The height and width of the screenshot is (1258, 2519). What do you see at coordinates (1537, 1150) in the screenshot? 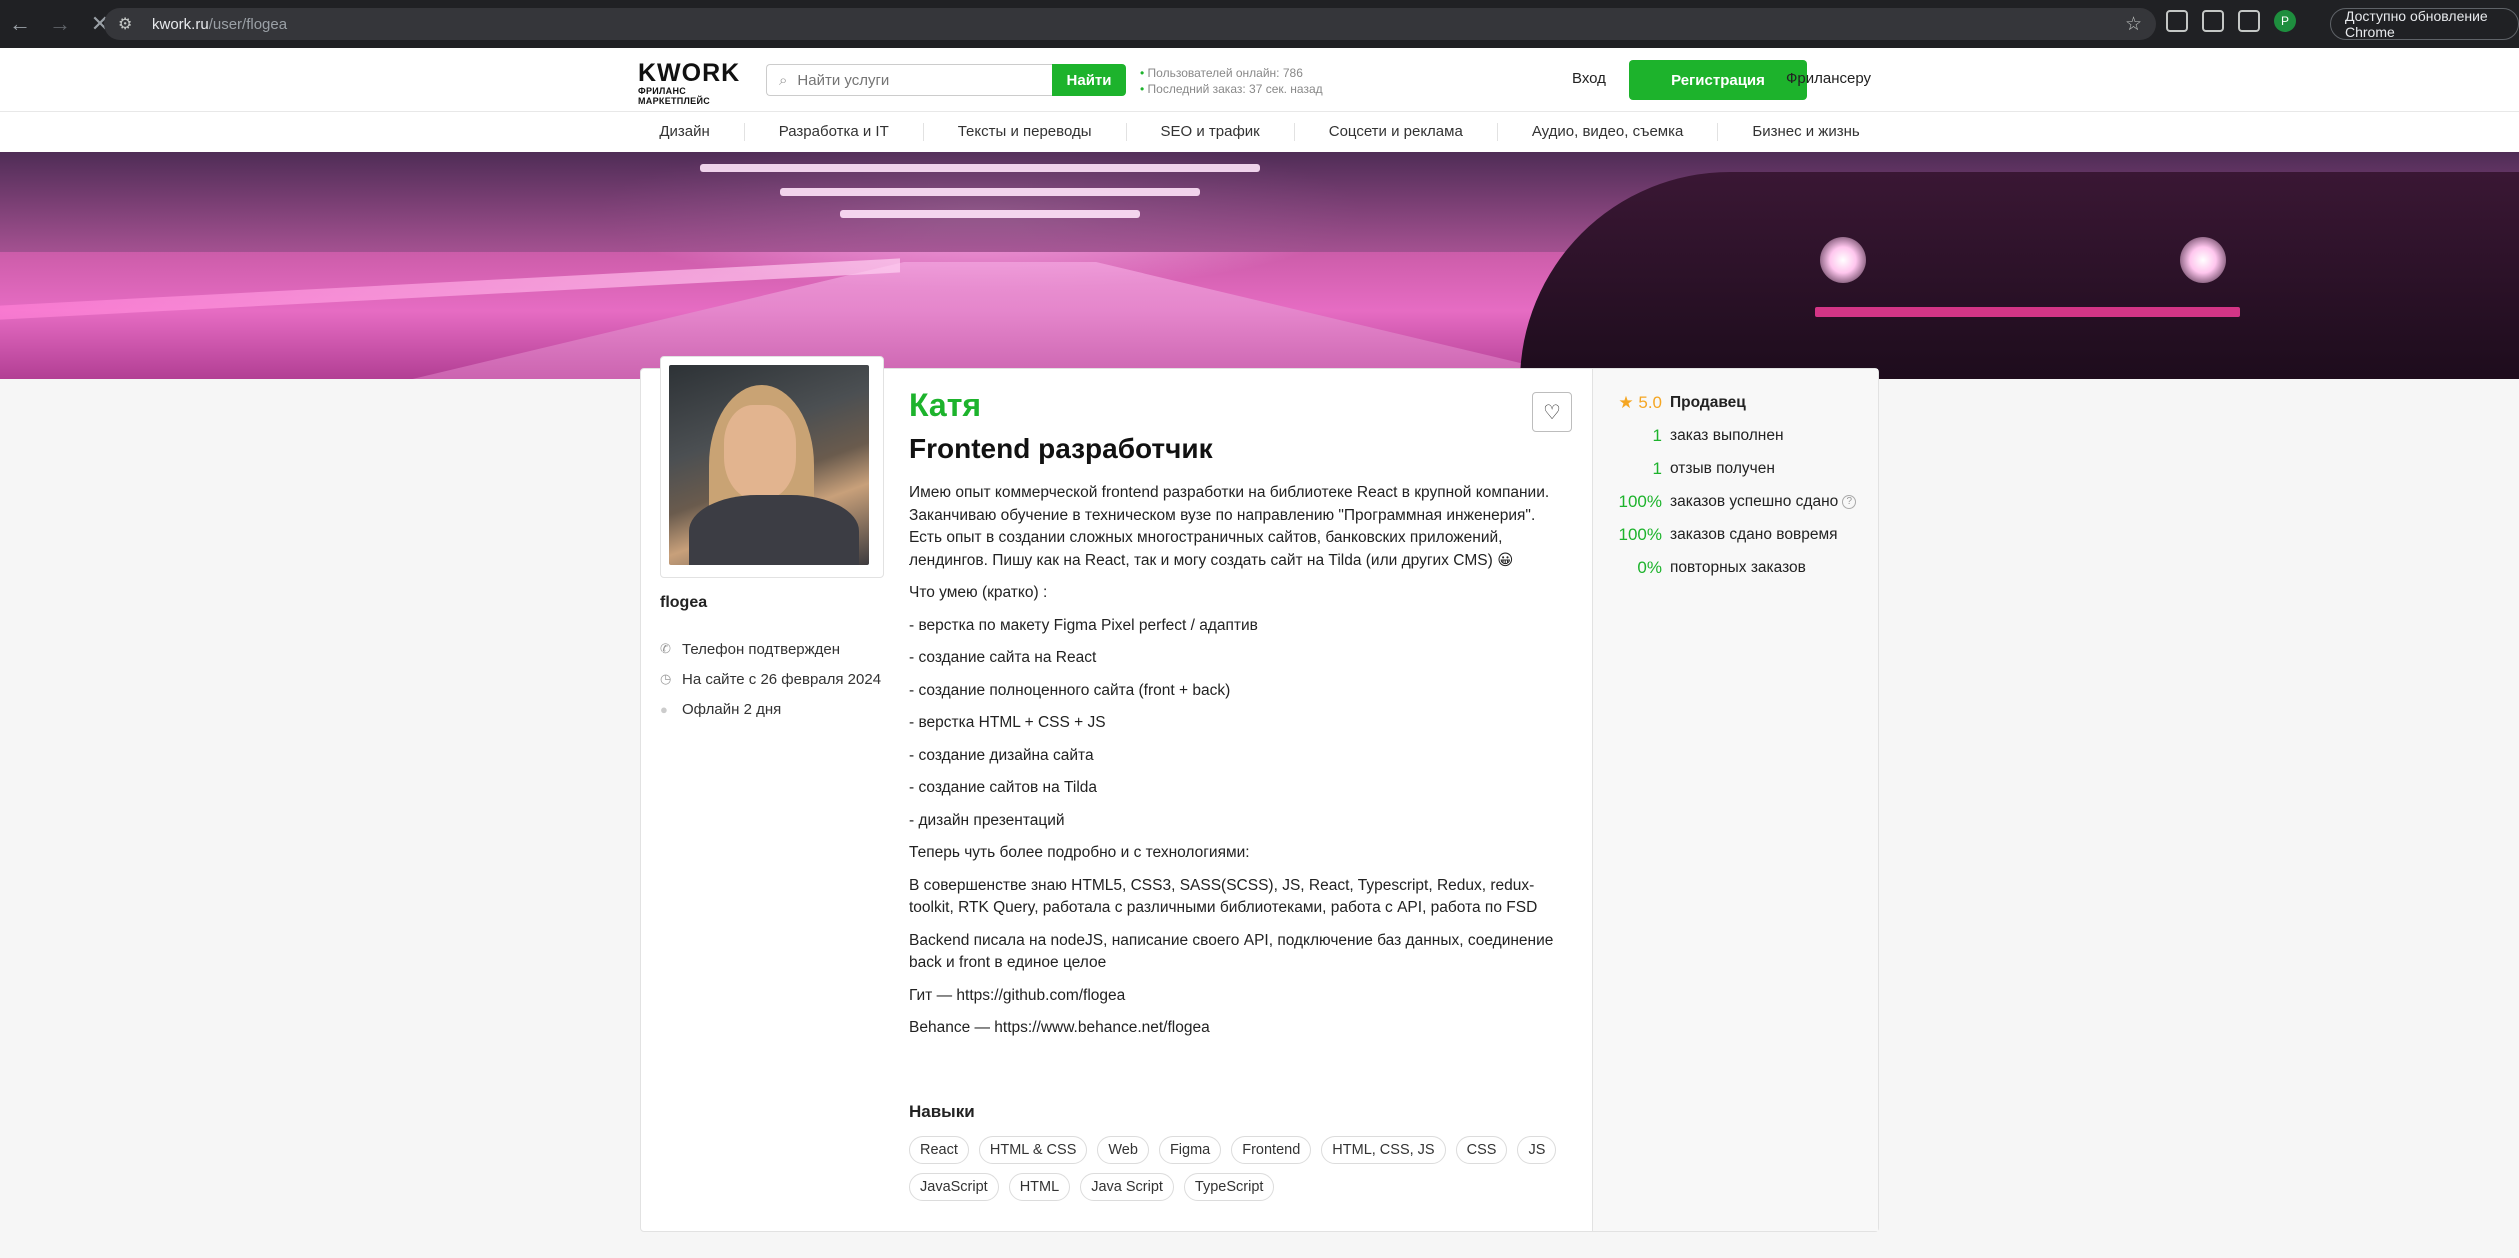
I see `skill-tag: JS` at bounding box center [1537, 1150].